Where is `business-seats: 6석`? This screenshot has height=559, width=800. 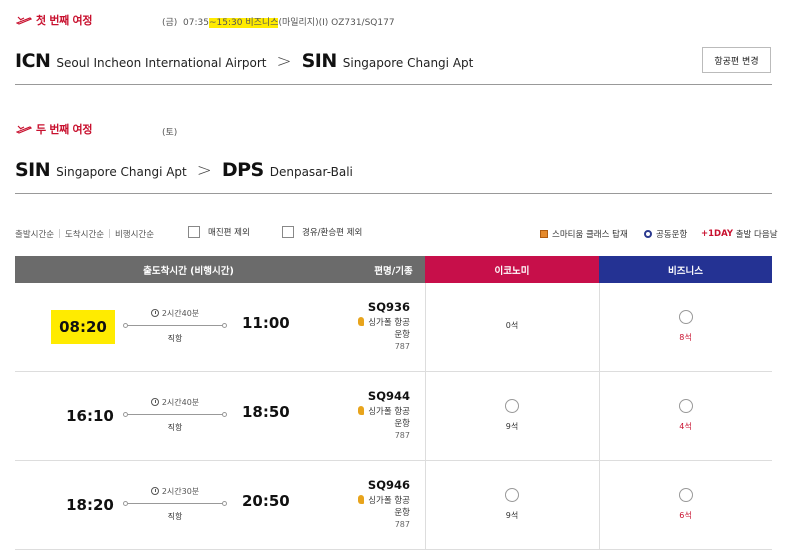
business-seats: 6석 is located at coordinates (685, 515).